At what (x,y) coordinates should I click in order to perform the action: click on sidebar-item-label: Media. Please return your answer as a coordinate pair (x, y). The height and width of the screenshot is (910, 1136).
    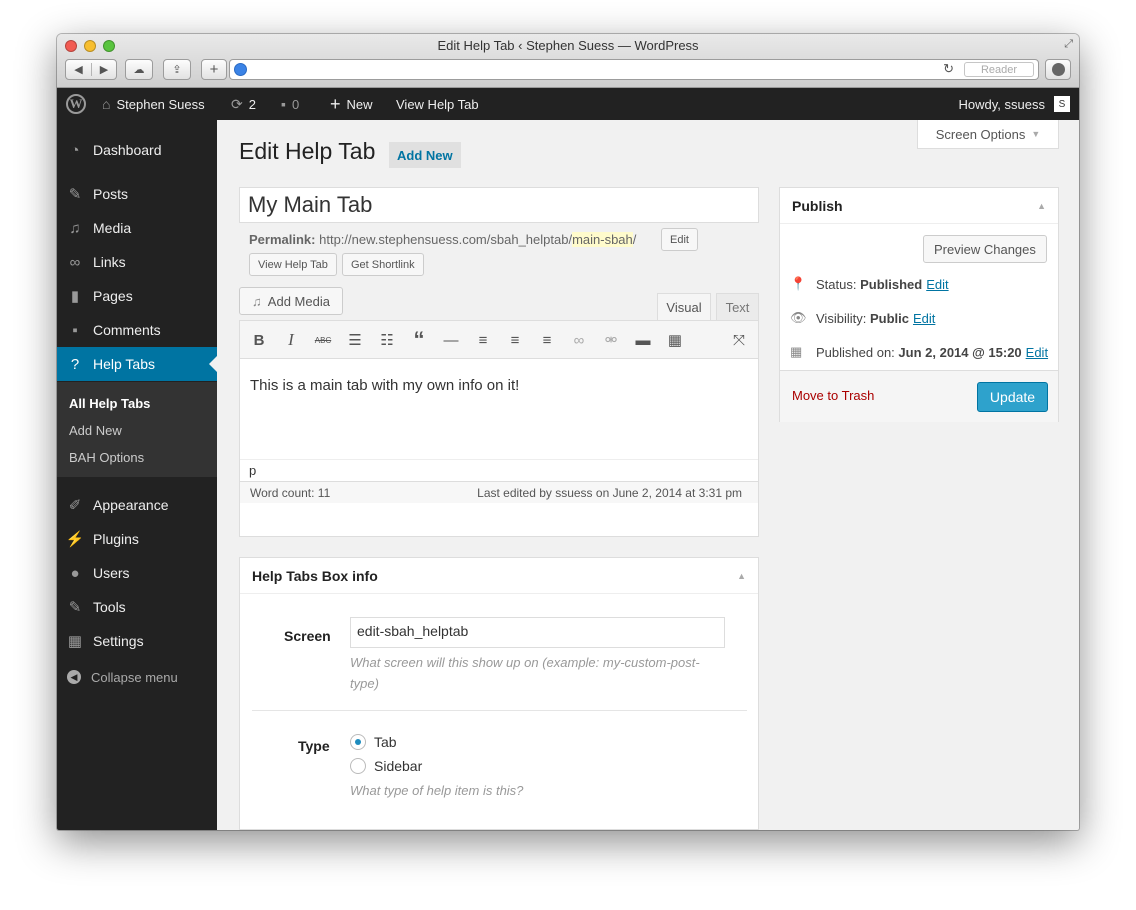
    Looking at the image, I should click on (112, 228).